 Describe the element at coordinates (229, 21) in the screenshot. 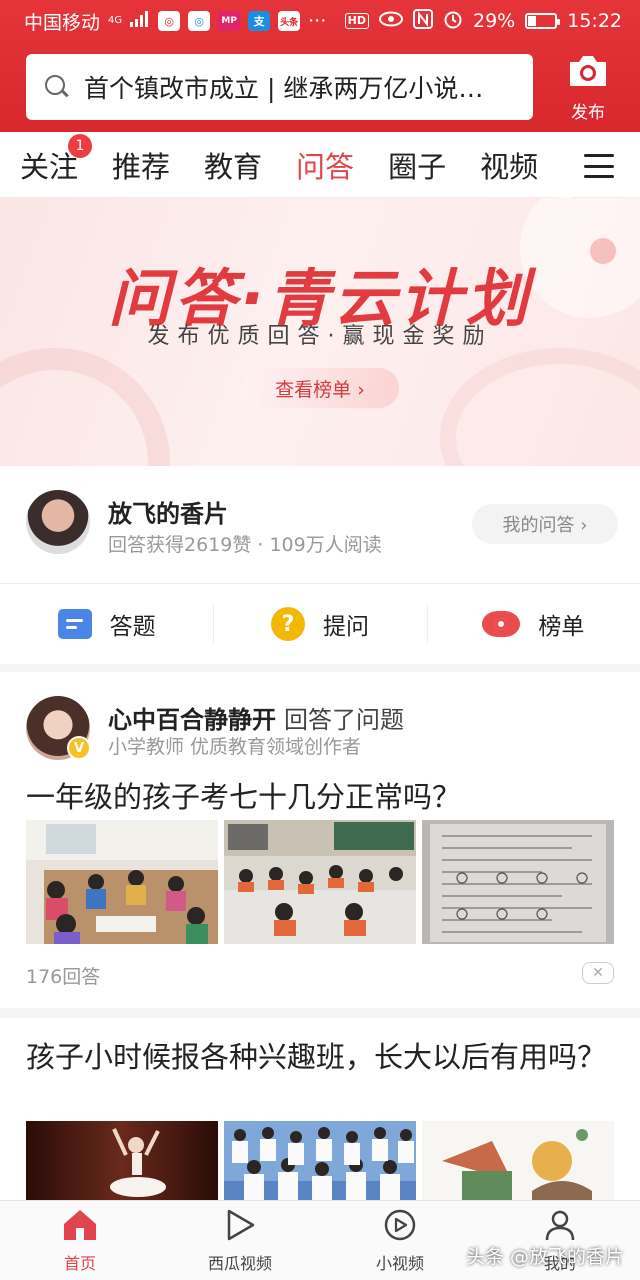

I see `notification-app-icon: MP` at that location.